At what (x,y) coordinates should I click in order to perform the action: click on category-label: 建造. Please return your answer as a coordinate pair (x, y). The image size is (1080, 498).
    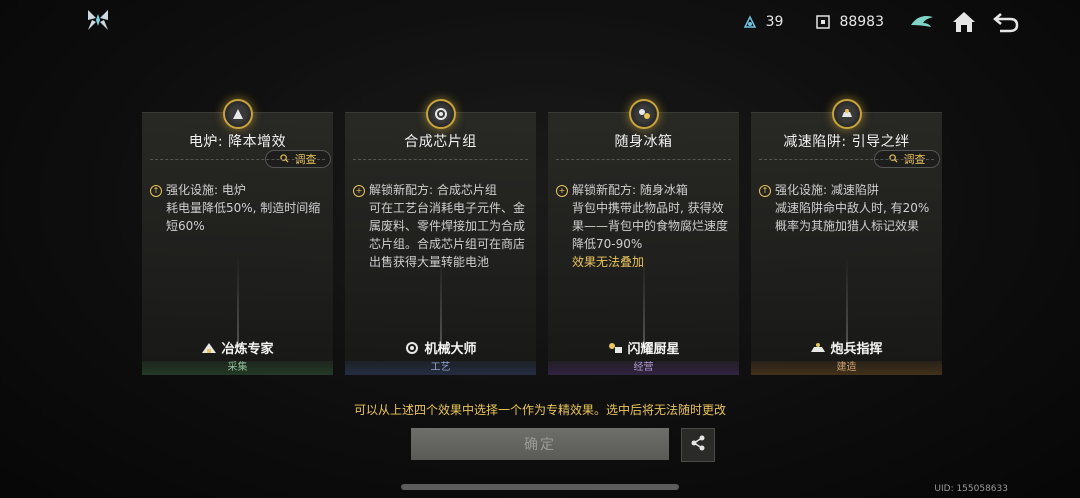
    Looking at the image, I should click on (846, 368).